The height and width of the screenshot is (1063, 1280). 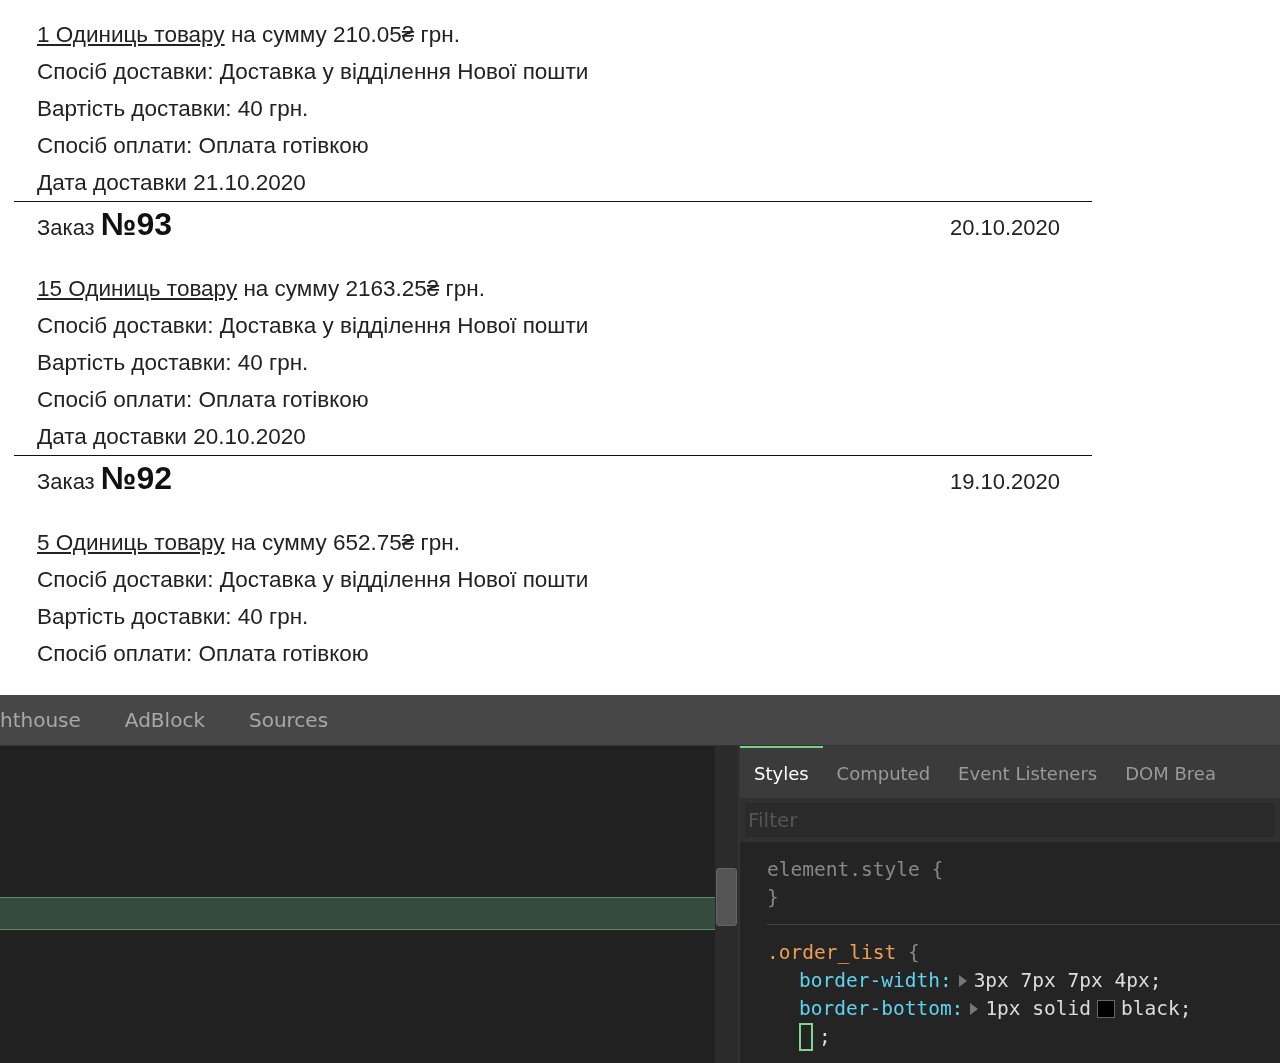 I want to click on sidebar-tab: Computed, so click(x=883, y=773).